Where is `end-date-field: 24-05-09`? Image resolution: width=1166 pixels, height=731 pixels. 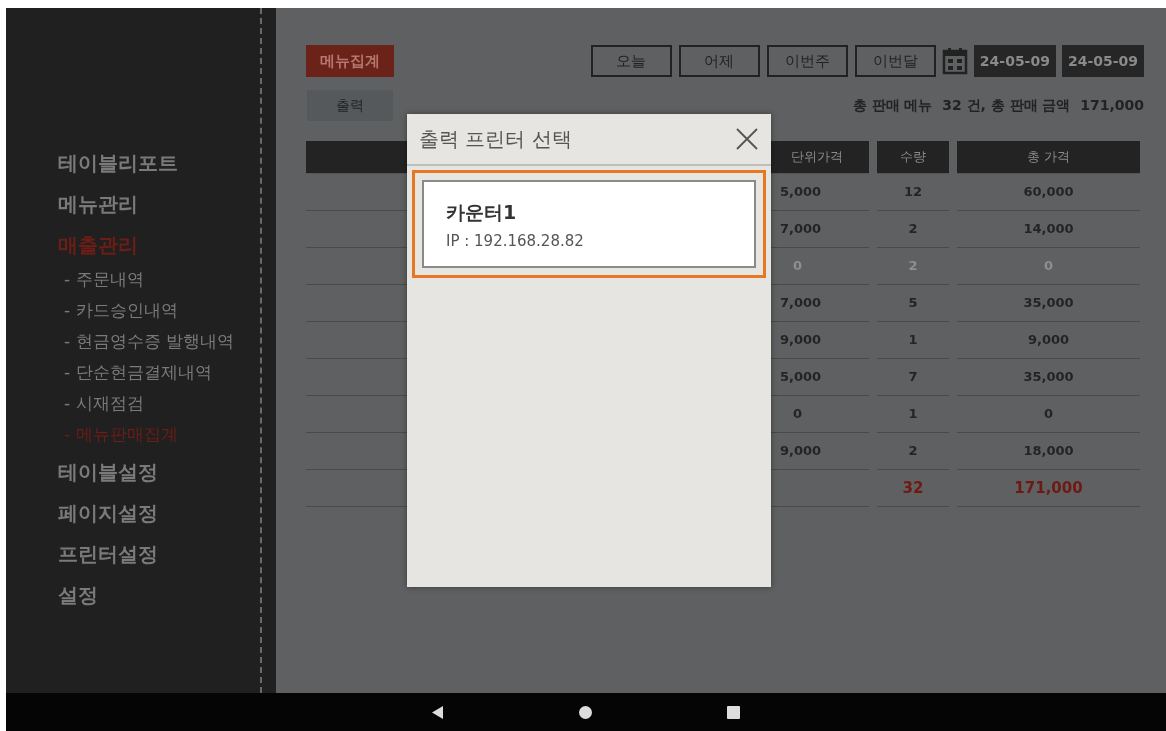
end-date-field: 24-05-09 is located at coordinates (1102, 61).